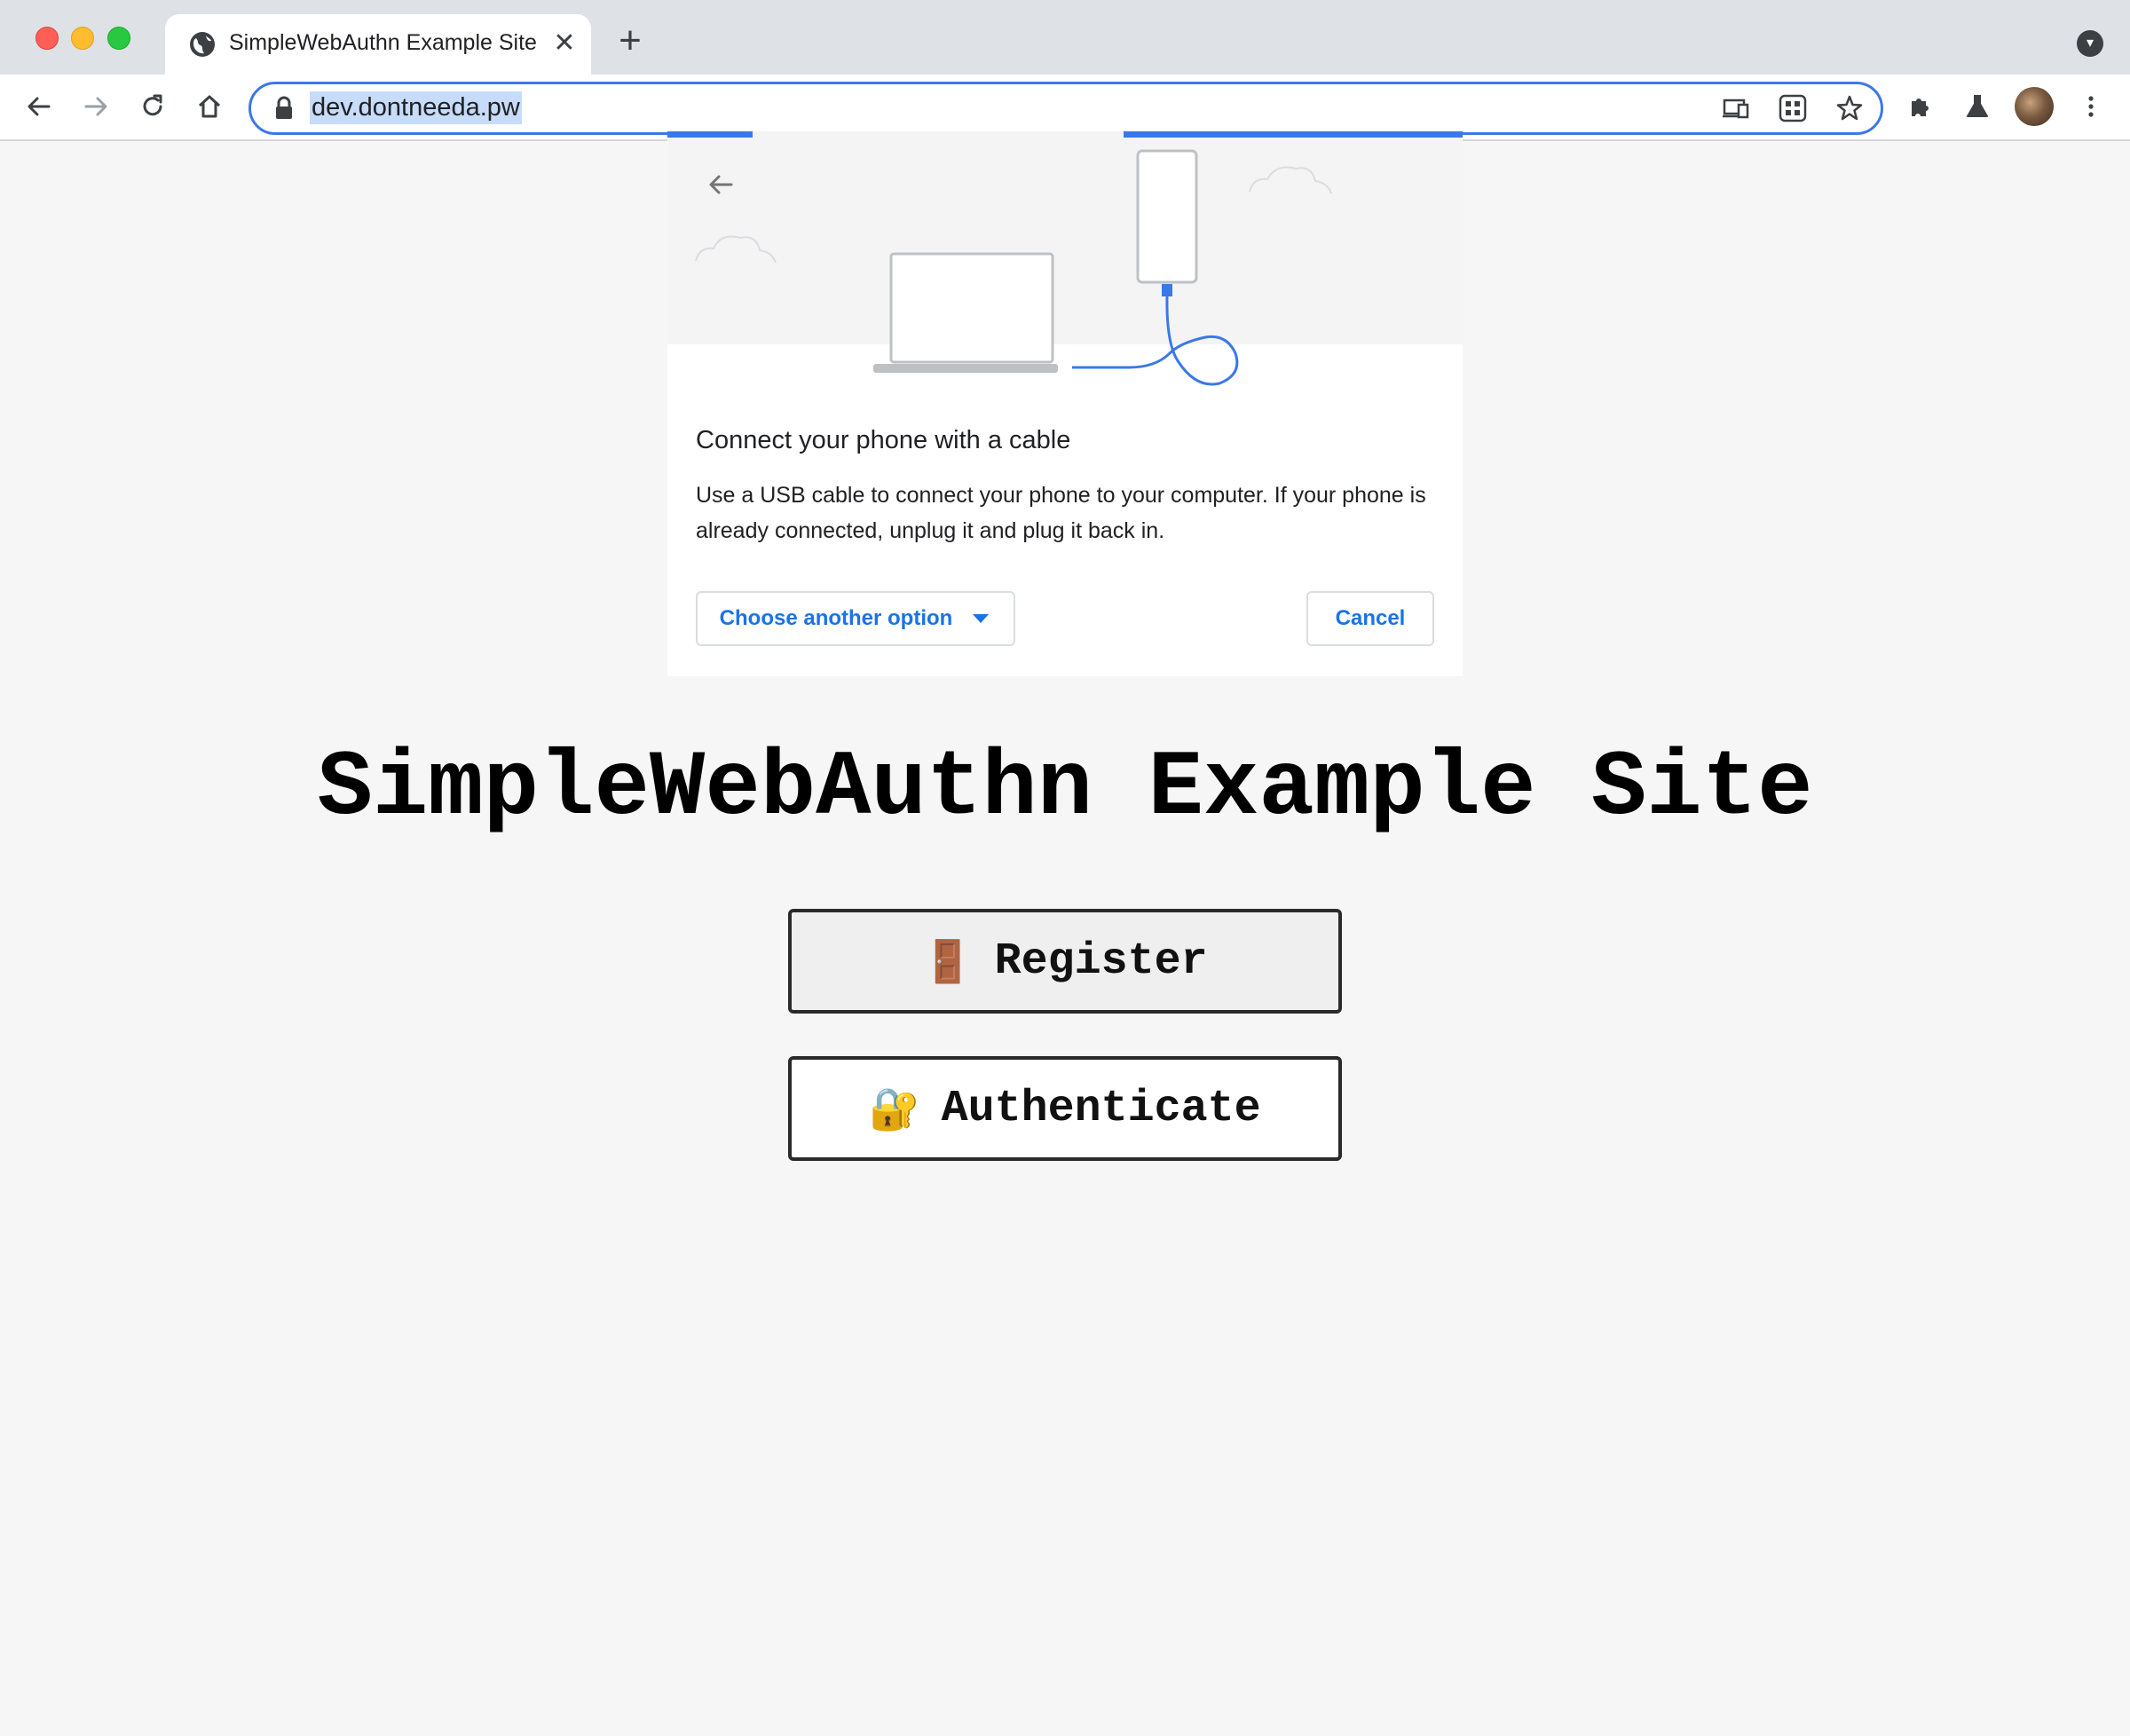 The image size is (2130, 1736). I want to click on reload-button, so click(152, 106).